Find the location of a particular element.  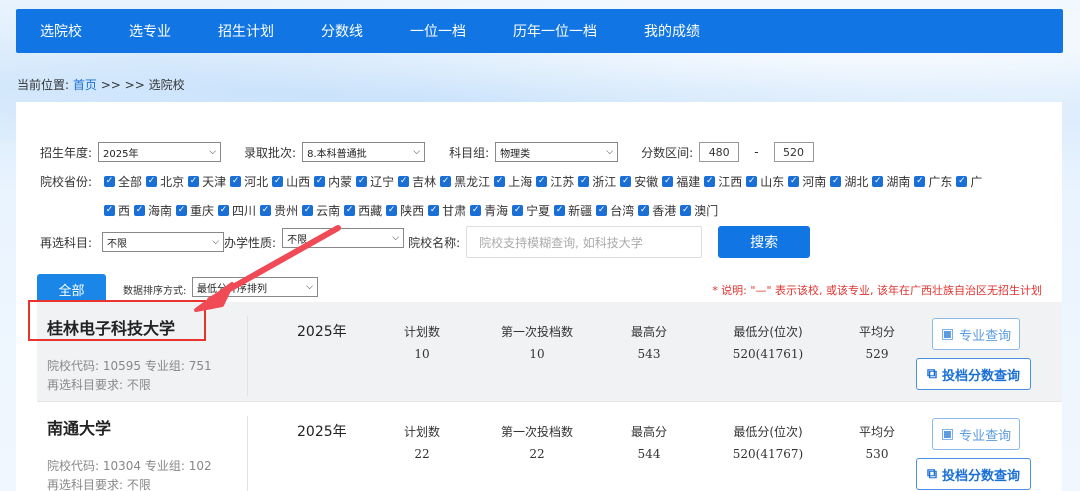

province-checkbox: ✓ 上海 is located at coordinates (513, 181).